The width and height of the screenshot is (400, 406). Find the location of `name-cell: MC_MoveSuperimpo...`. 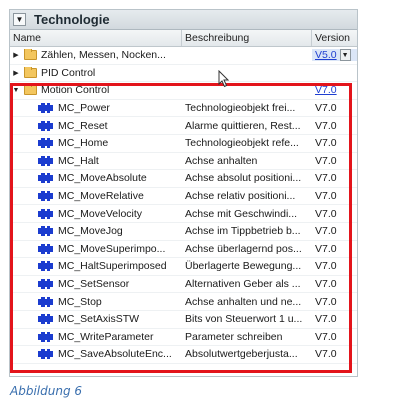

name-cell: MC_MoveSuperimpo... is located at coordinates (96, 249).